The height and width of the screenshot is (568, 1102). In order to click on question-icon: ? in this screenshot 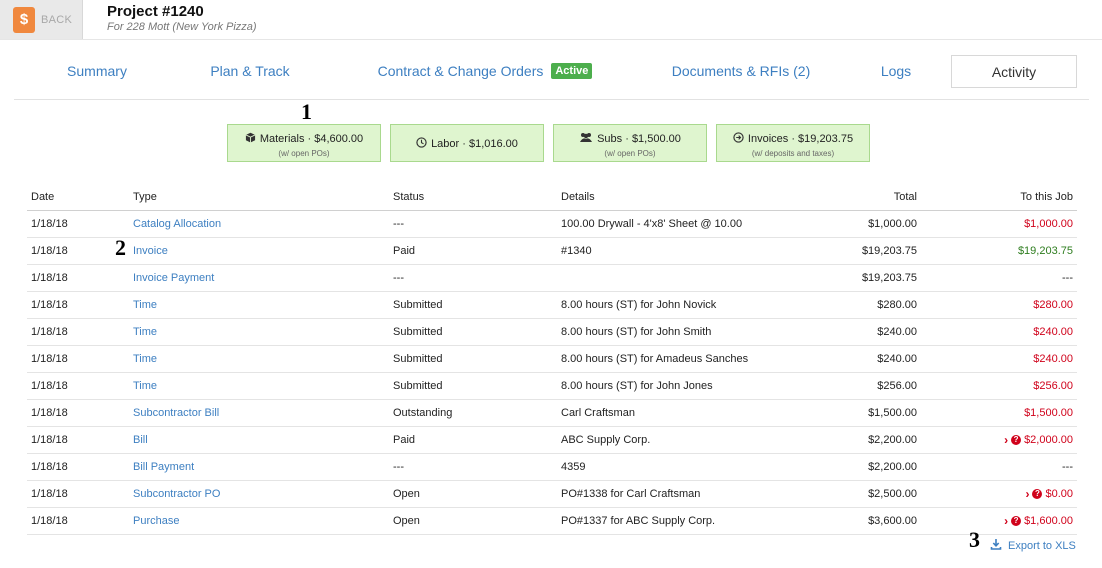, I will do `click(1016, 521)`.